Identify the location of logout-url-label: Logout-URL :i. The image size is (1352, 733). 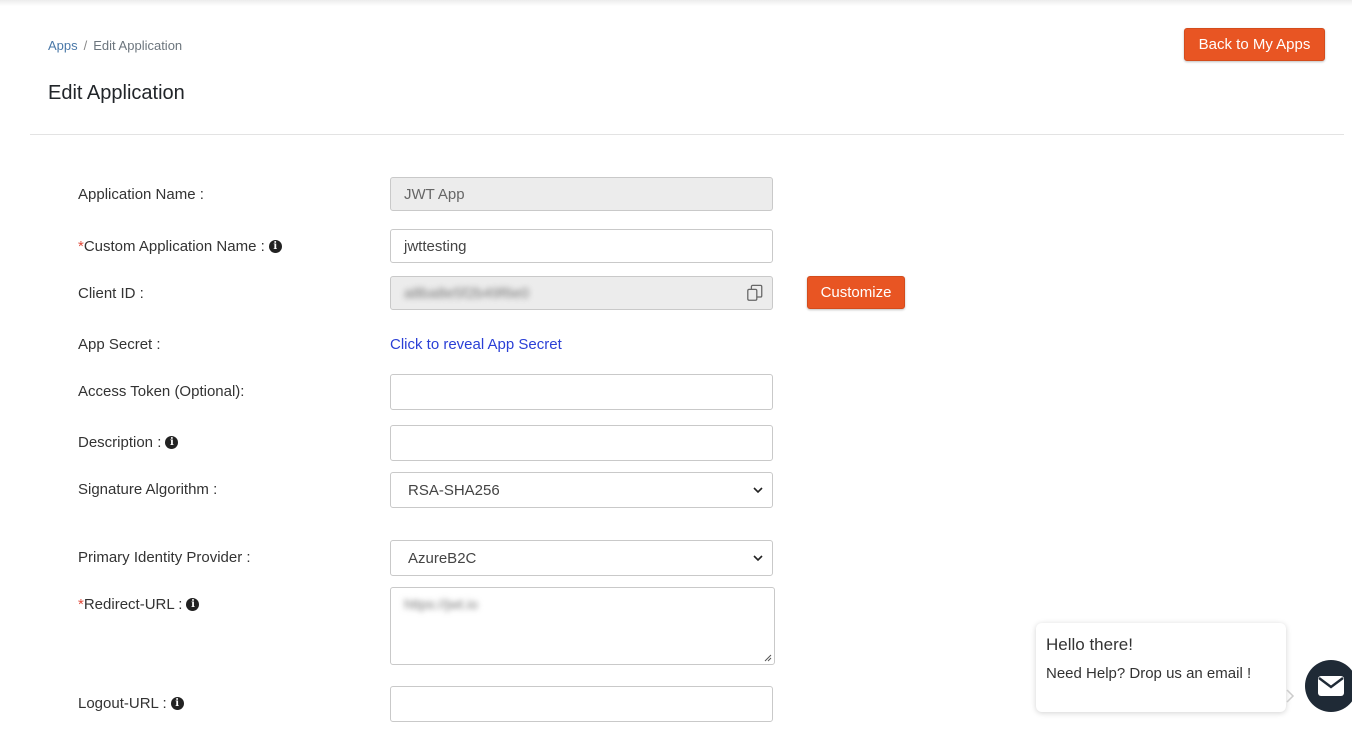
(131, 703).